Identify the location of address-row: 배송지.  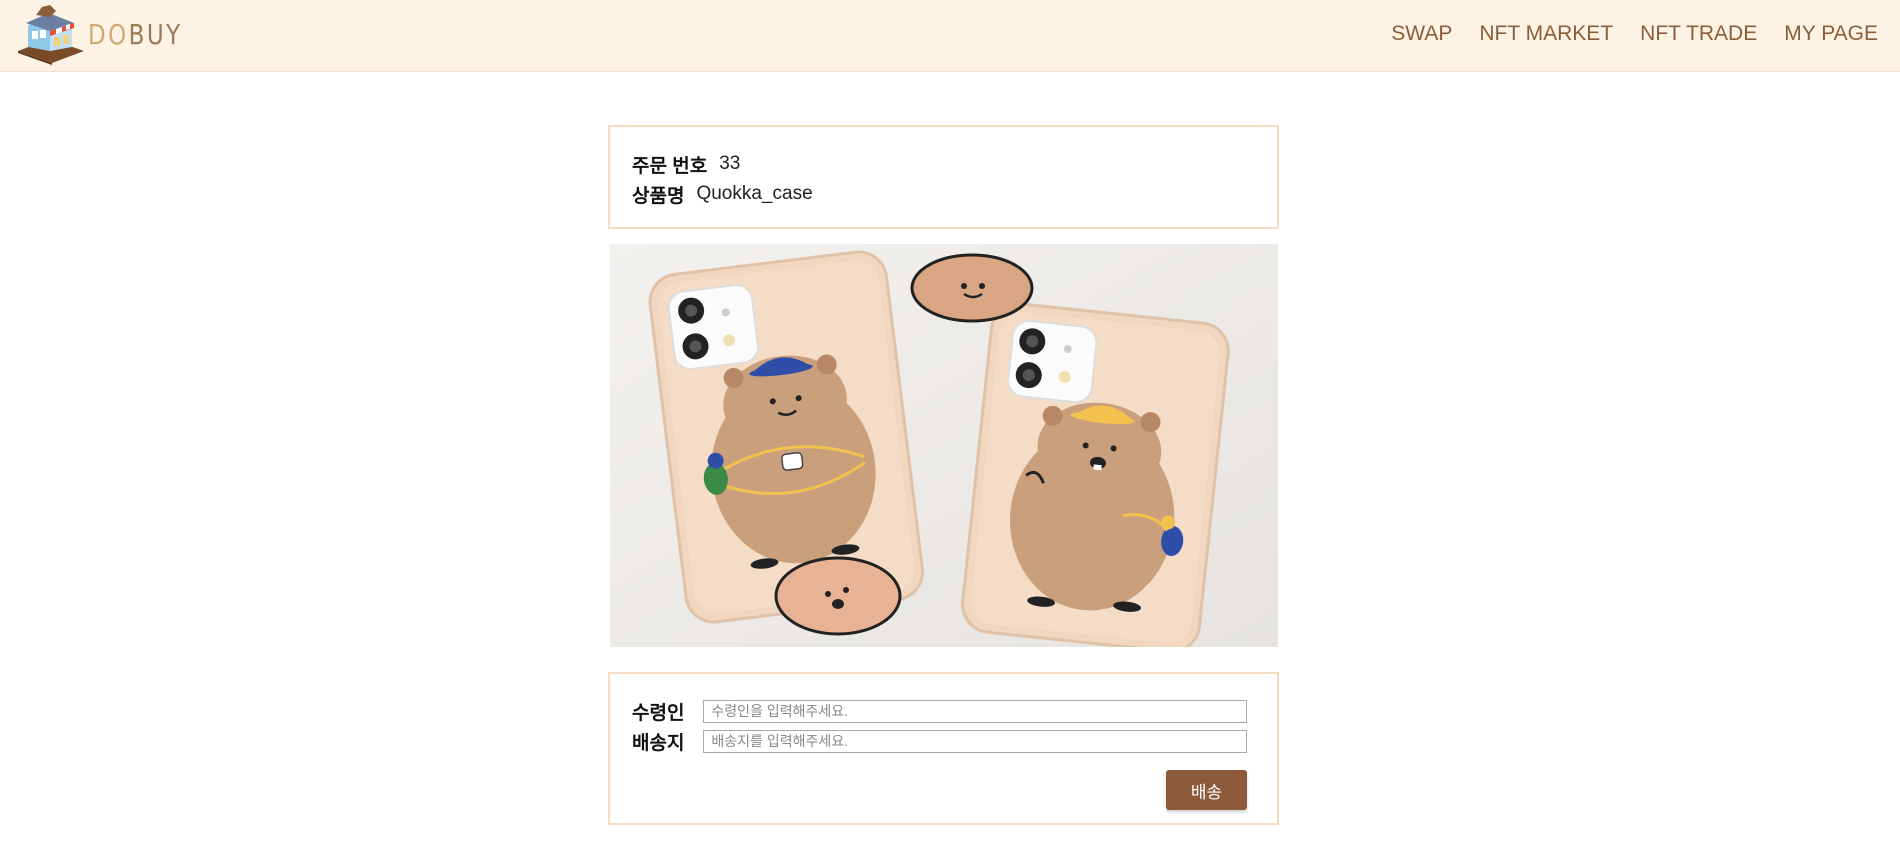
(939, 741).